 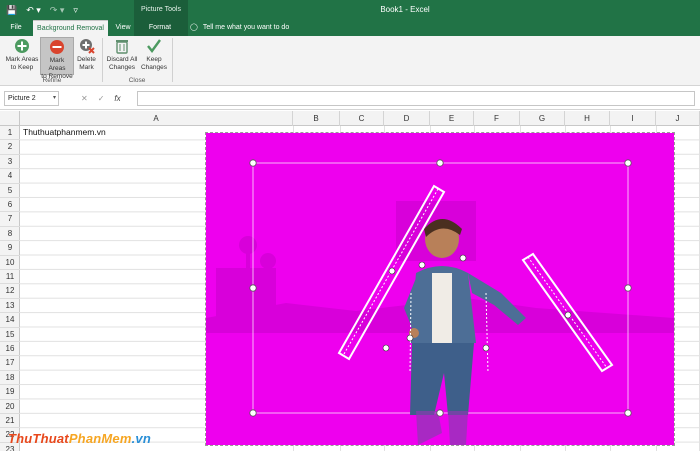 I want to click on row-header-12: 12, so click(x=10, y=291).